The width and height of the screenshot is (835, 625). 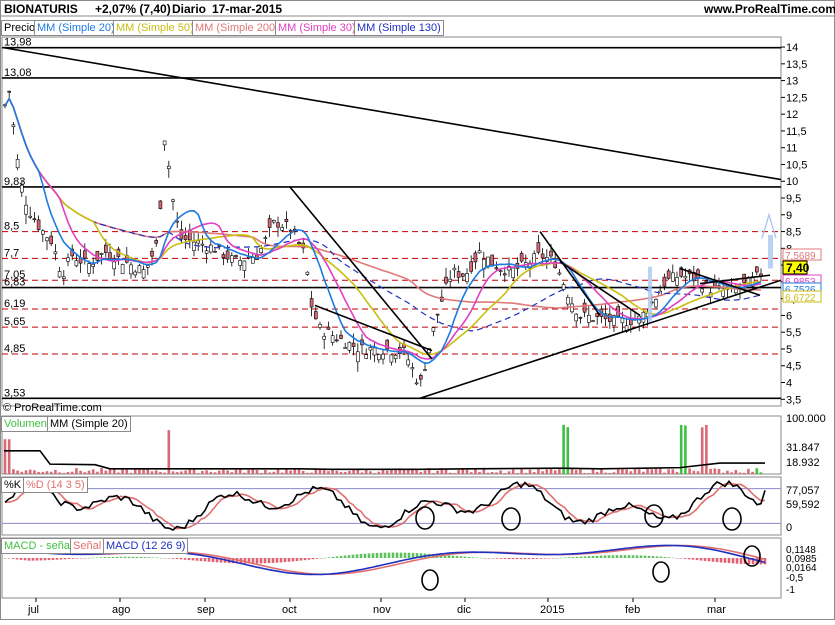 I want to click on header-site: www.ProRealTime.com, so click(x=769, y=9).